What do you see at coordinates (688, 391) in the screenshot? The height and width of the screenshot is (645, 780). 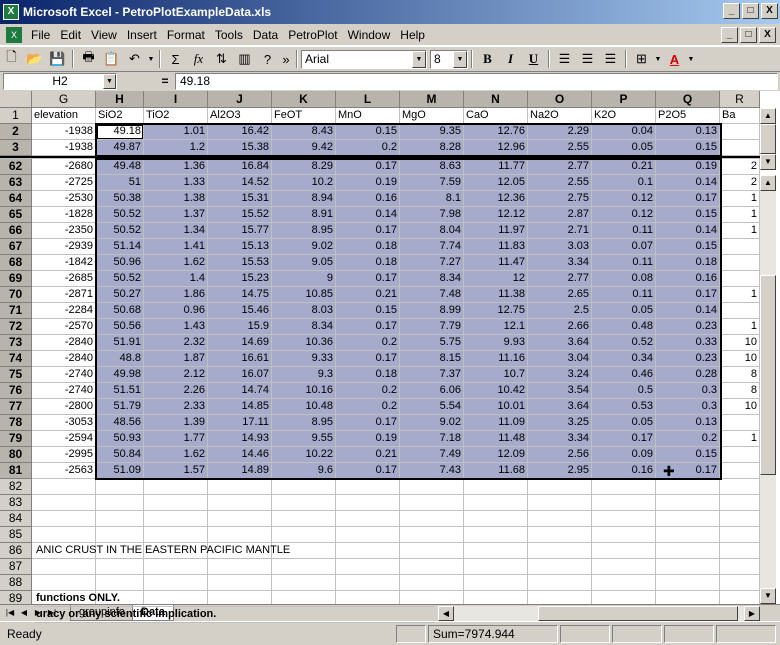 I see `cell-q: 0.3` at bounding box center [688, 391].